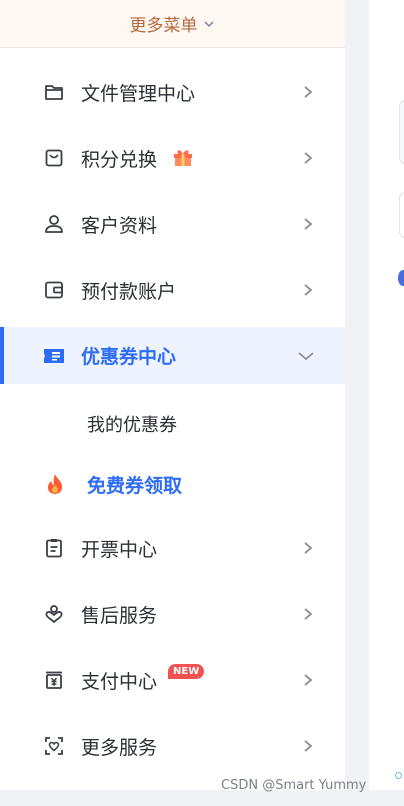 The width and height of the screenshot is (404, 806). Describe the element at coordinates (54, 224) in the screenshot. I see `user-icon` at that location.